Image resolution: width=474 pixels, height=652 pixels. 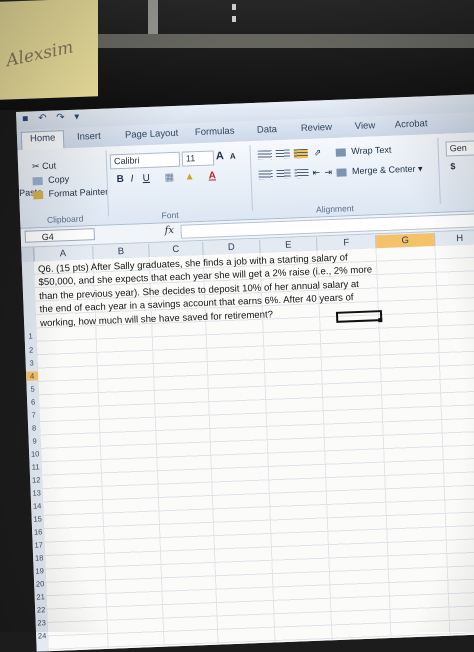 What do you see at coordinates (335, 209) in the screenshot?
I see `alignment-group-label: Alignment` at bounding box center [335, 209].